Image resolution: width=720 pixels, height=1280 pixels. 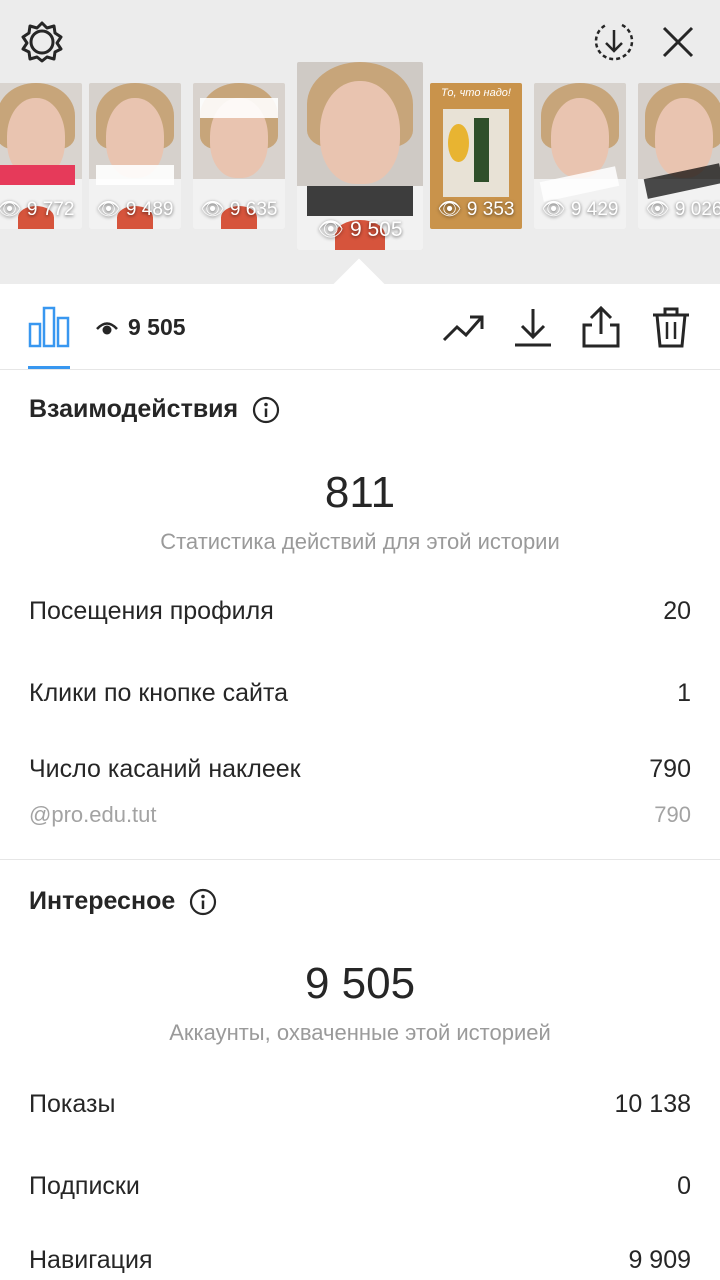 I want to click on interactions-caption: Статистика действий для этой истории, so click(x=360, y=541).